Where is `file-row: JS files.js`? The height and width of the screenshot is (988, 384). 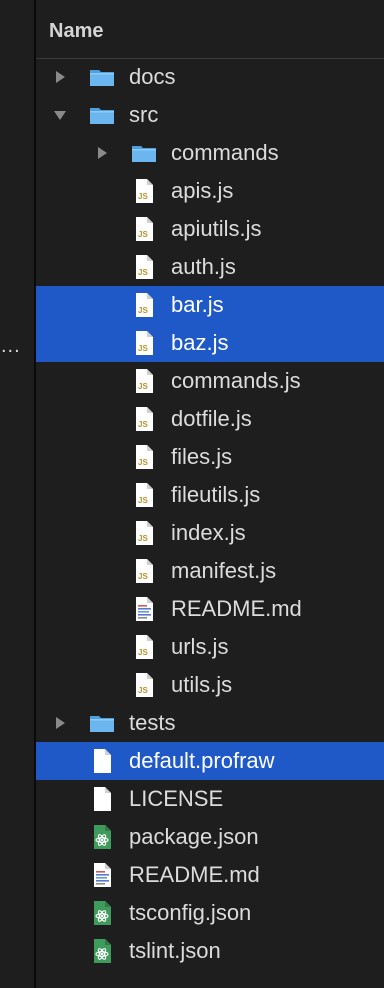
file-row: JS files.js is located at coordinates (210, 457).